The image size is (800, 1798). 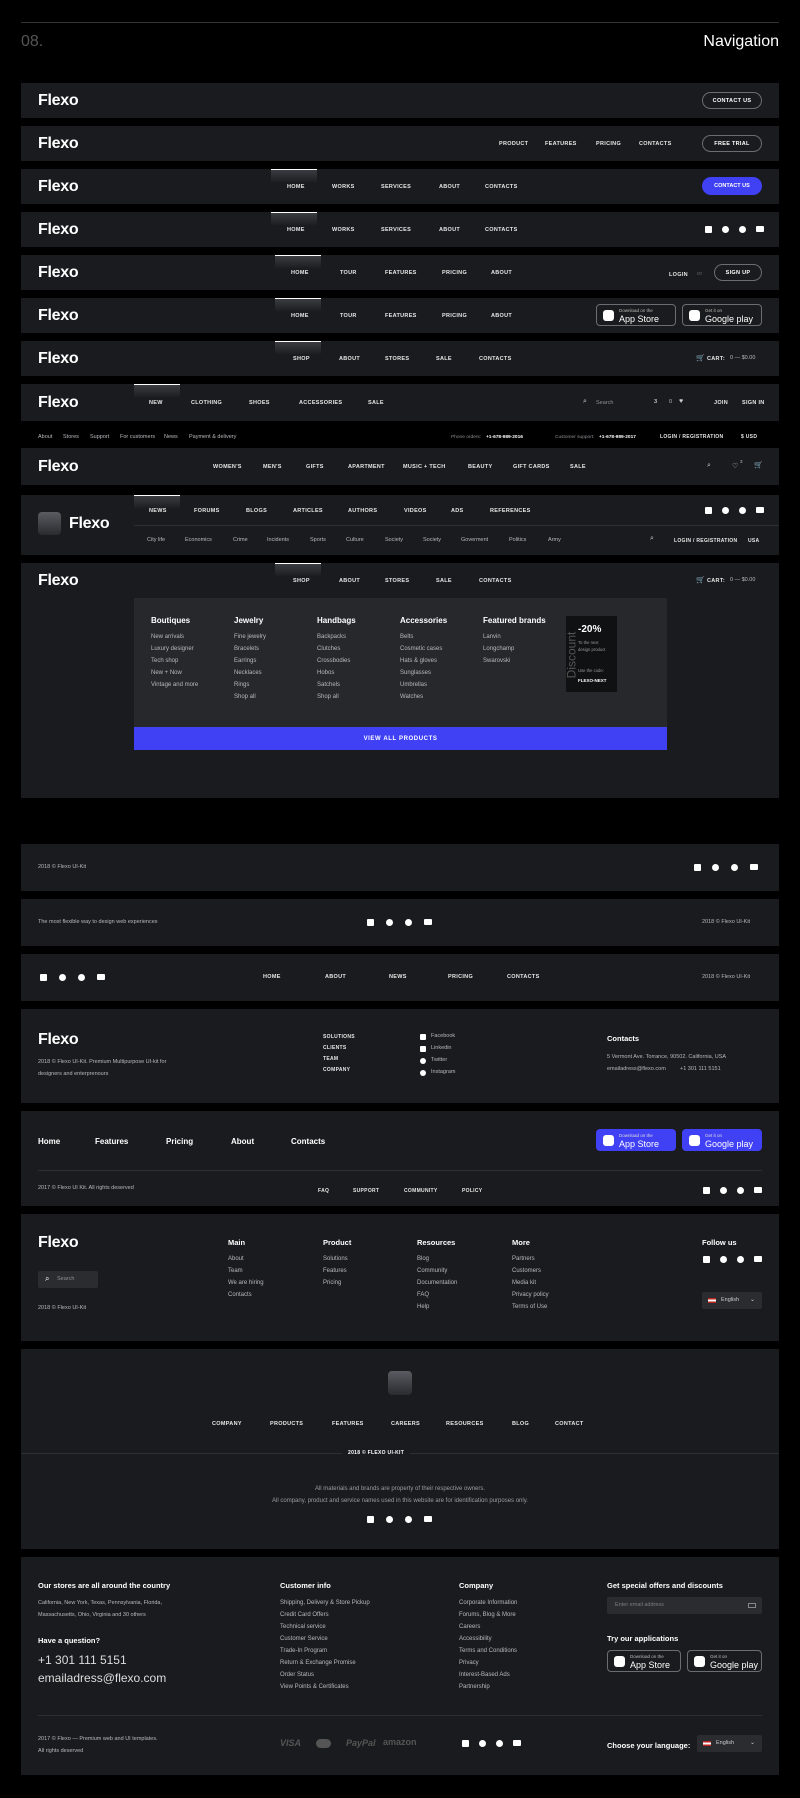 I want to click on footer-link-contacts: CONTACTS, so click(x=523, y=977).